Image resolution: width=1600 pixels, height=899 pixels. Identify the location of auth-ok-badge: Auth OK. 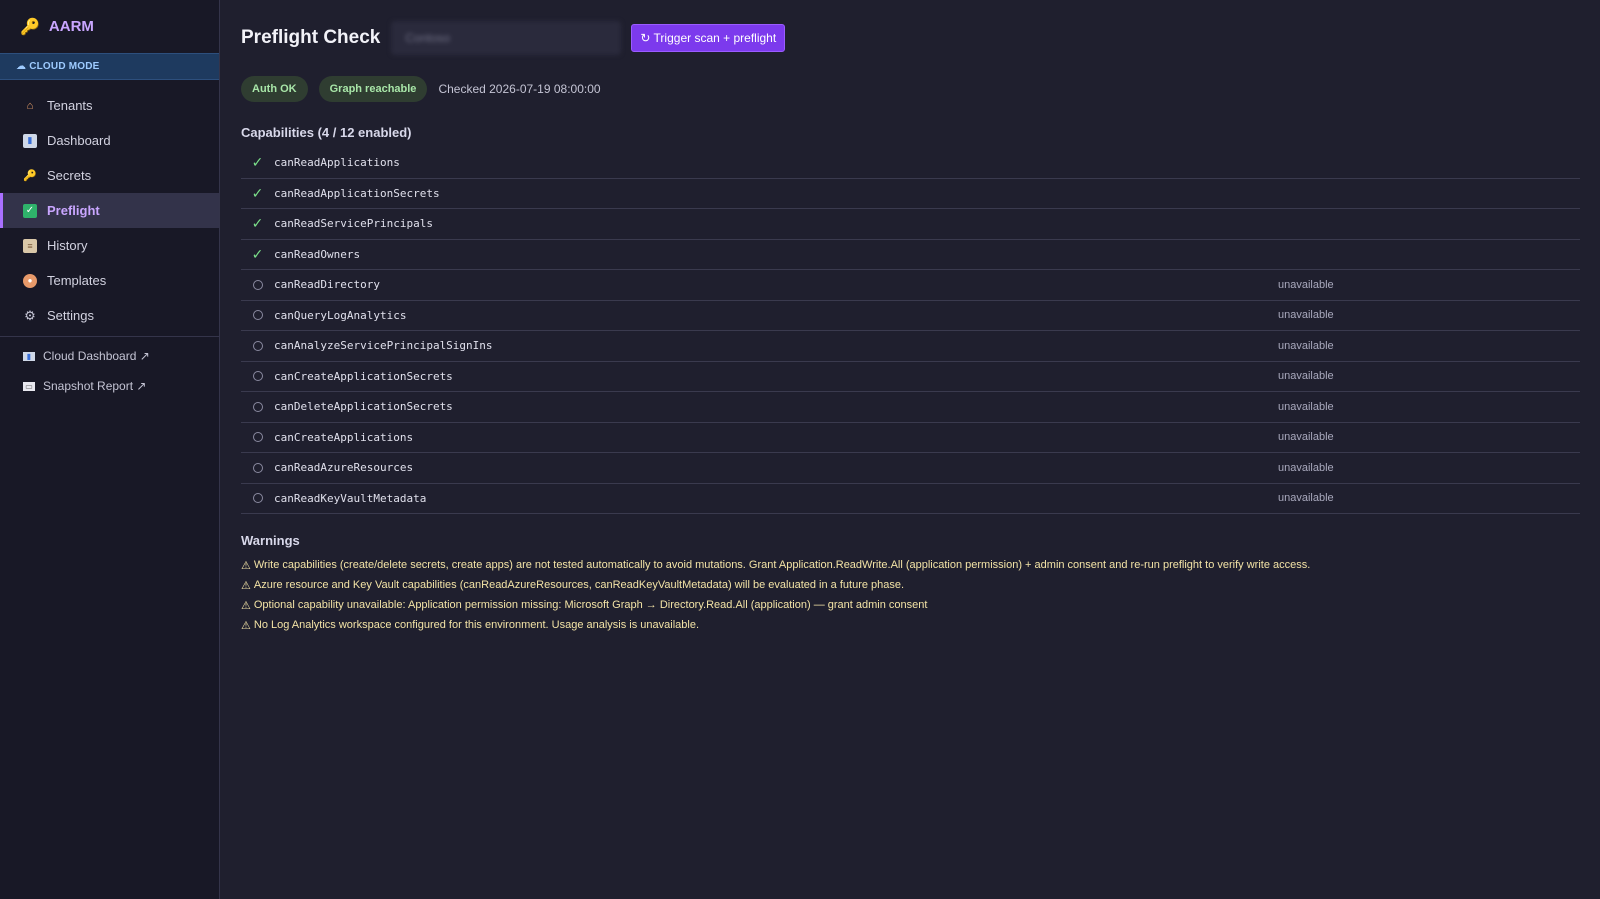
(274, 88).